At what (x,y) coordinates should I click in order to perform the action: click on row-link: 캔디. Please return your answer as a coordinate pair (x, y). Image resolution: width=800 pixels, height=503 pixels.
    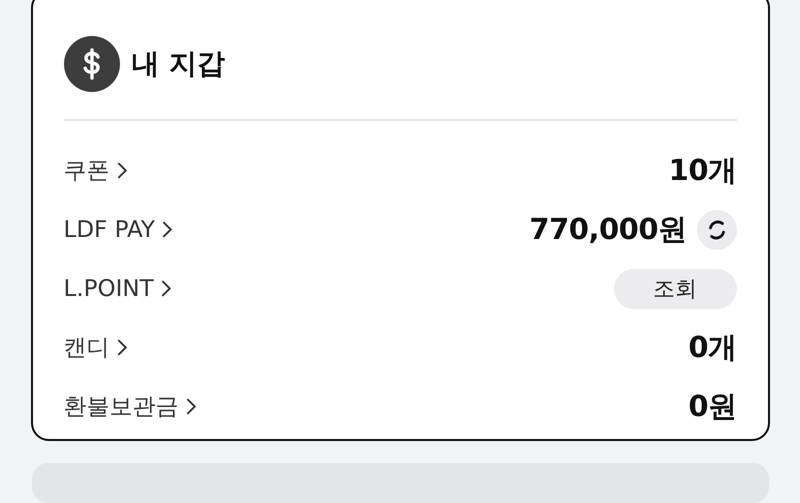
    Looking at the image, I should click on (95, 347).